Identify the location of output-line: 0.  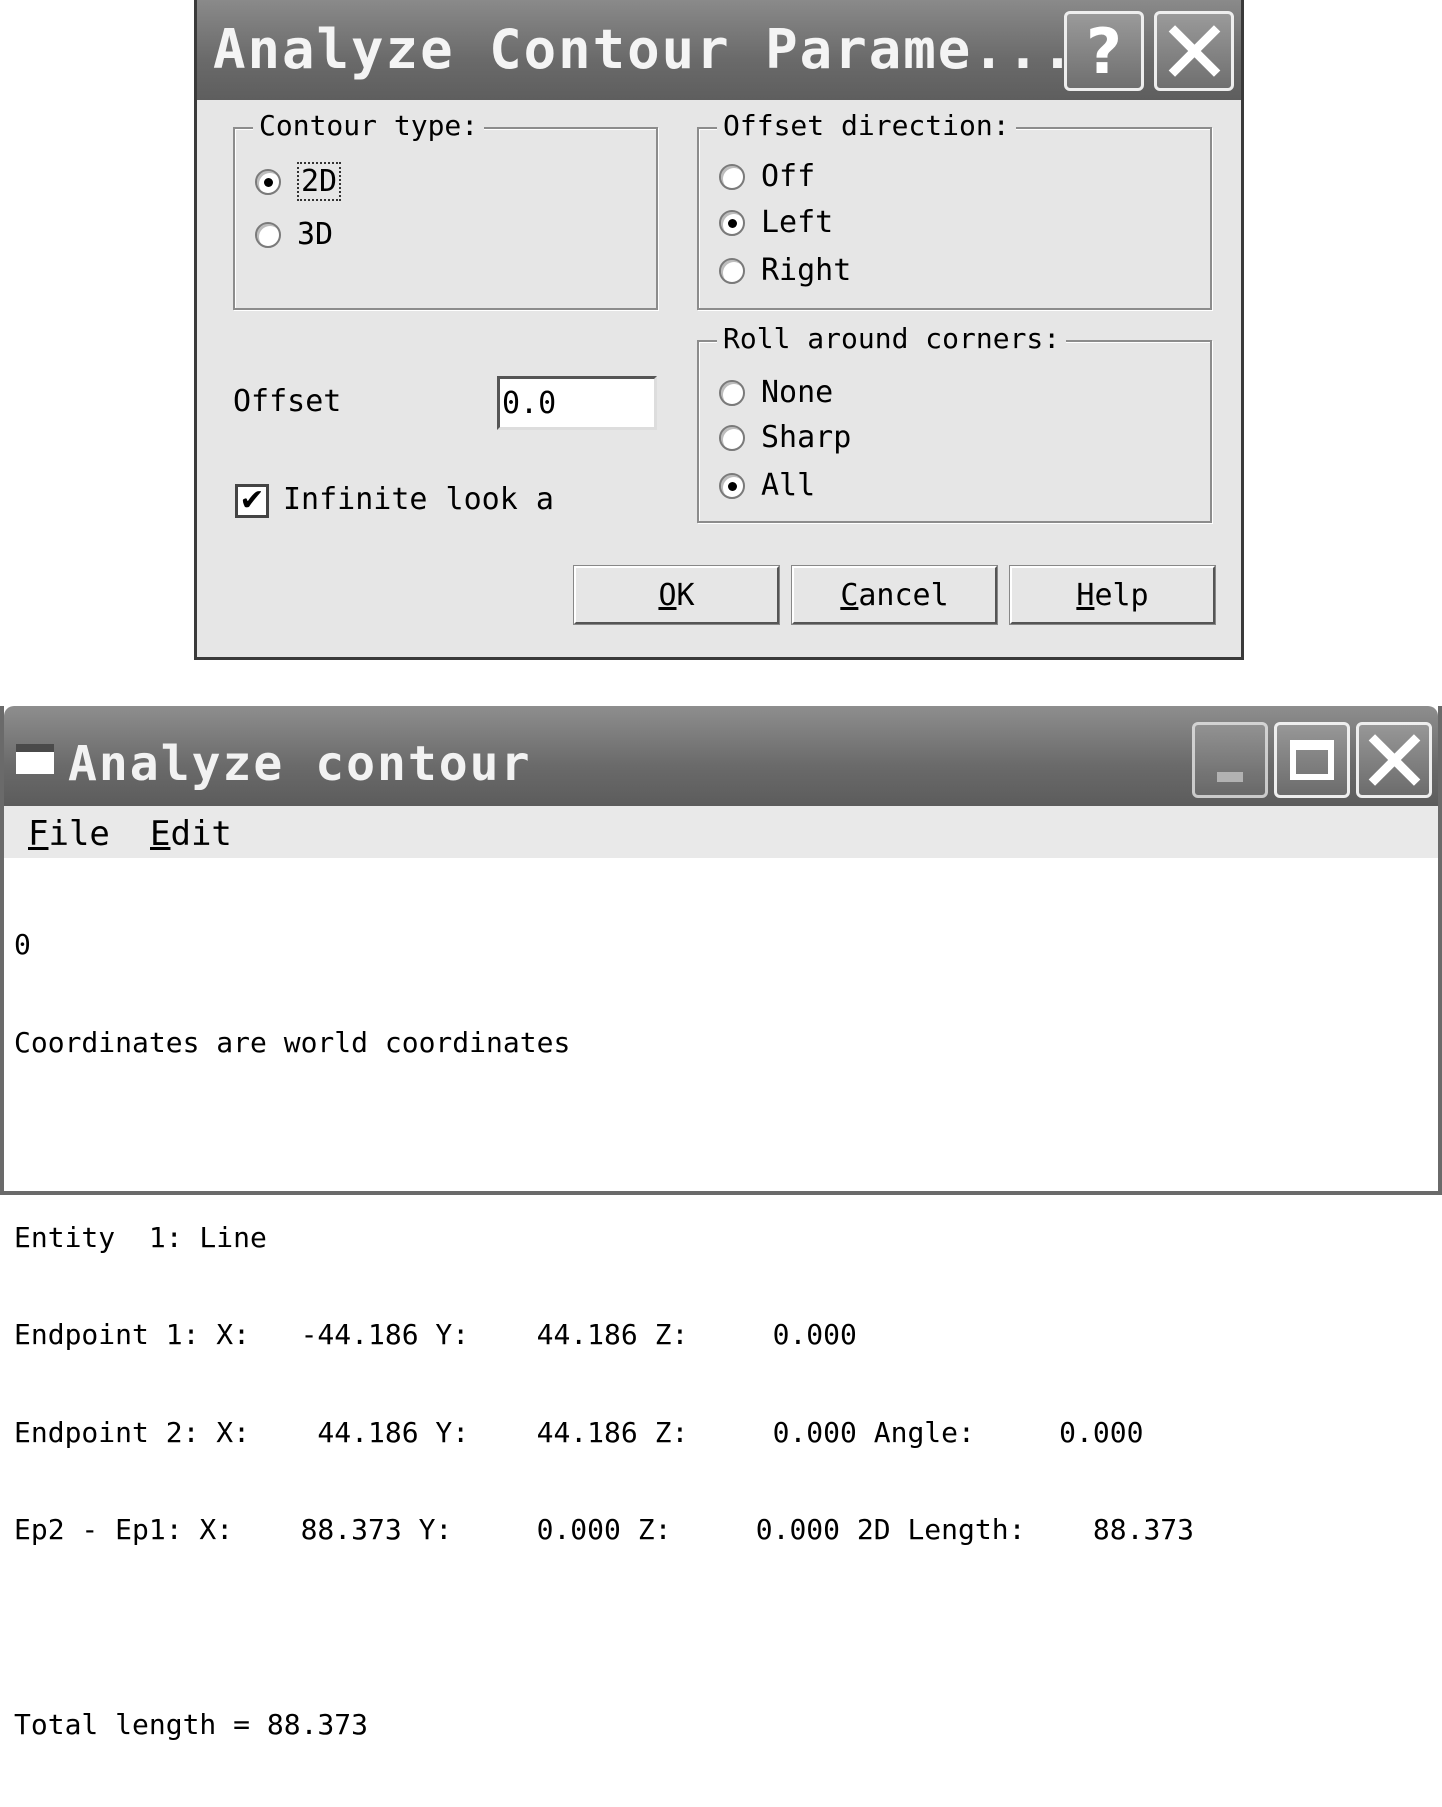
(22, 944).